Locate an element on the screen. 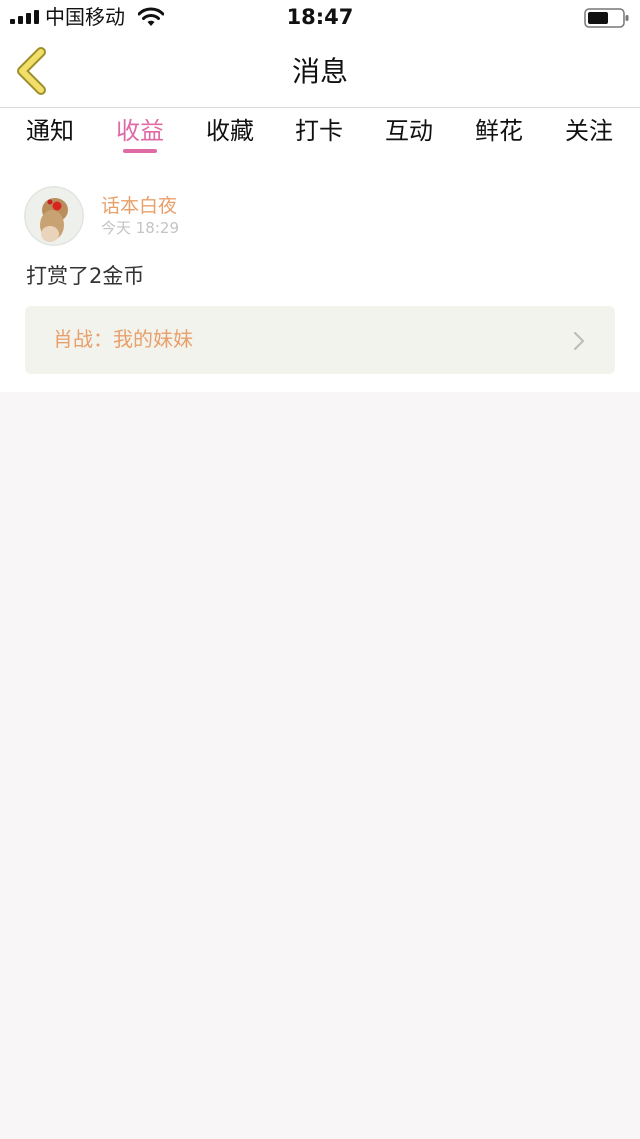 This screenshot has height=1139, width=640. avatar is located at coordinates (54, 216).